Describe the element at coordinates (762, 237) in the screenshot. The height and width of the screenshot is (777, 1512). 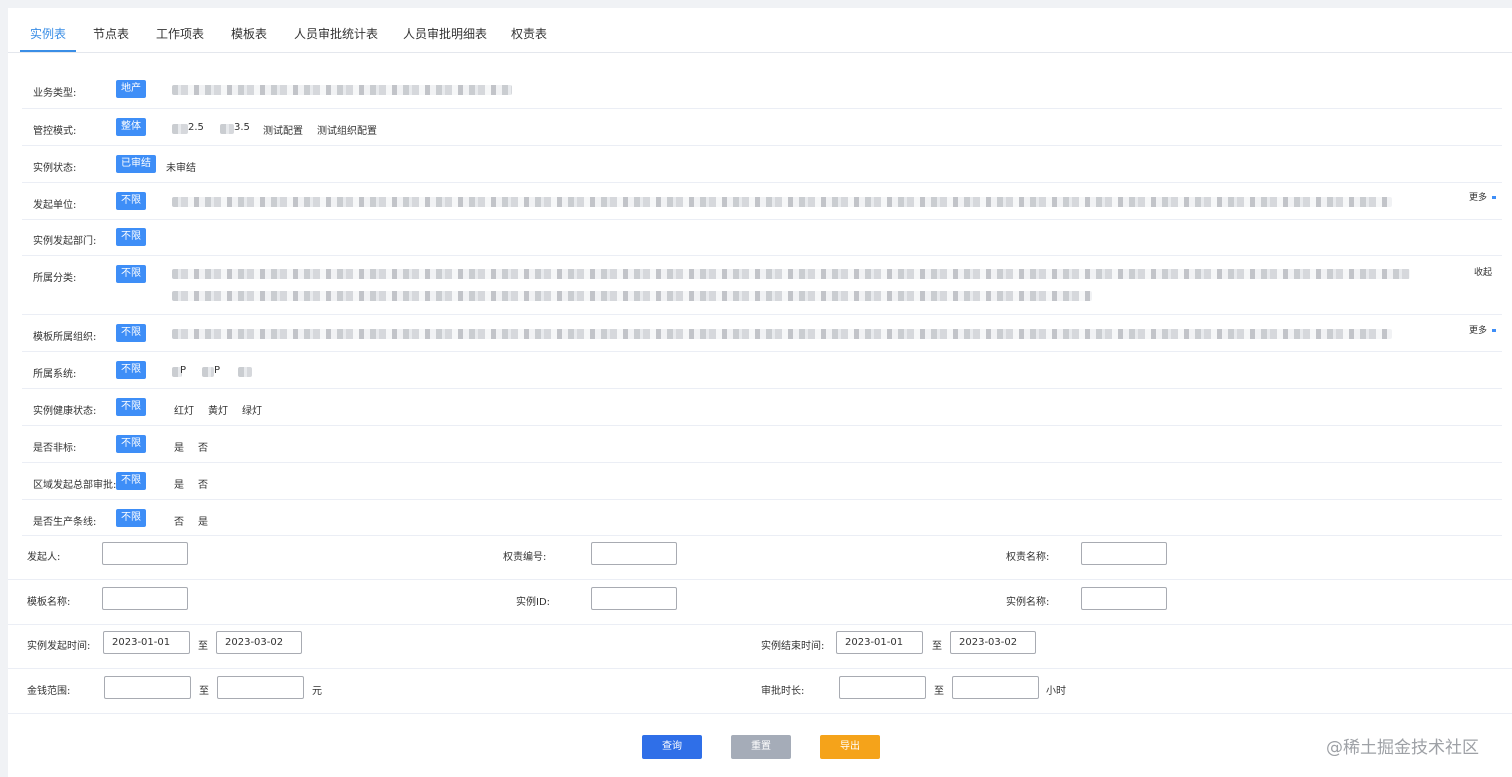
I see `filter-row-instance-dept: 实例发起部门: 不限` at that location.